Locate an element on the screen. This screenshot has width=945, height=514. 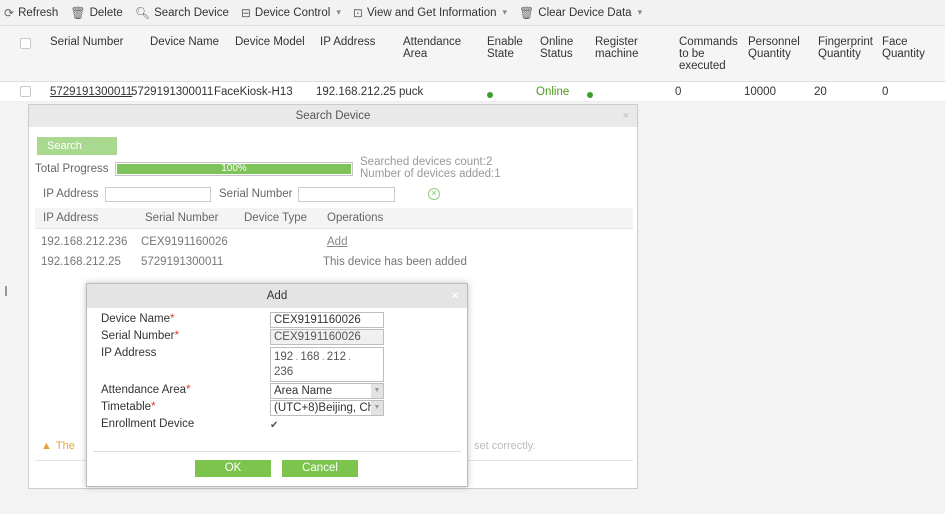
cell-fingerprint-quantity: 20 is located at coordinates (820, 92).